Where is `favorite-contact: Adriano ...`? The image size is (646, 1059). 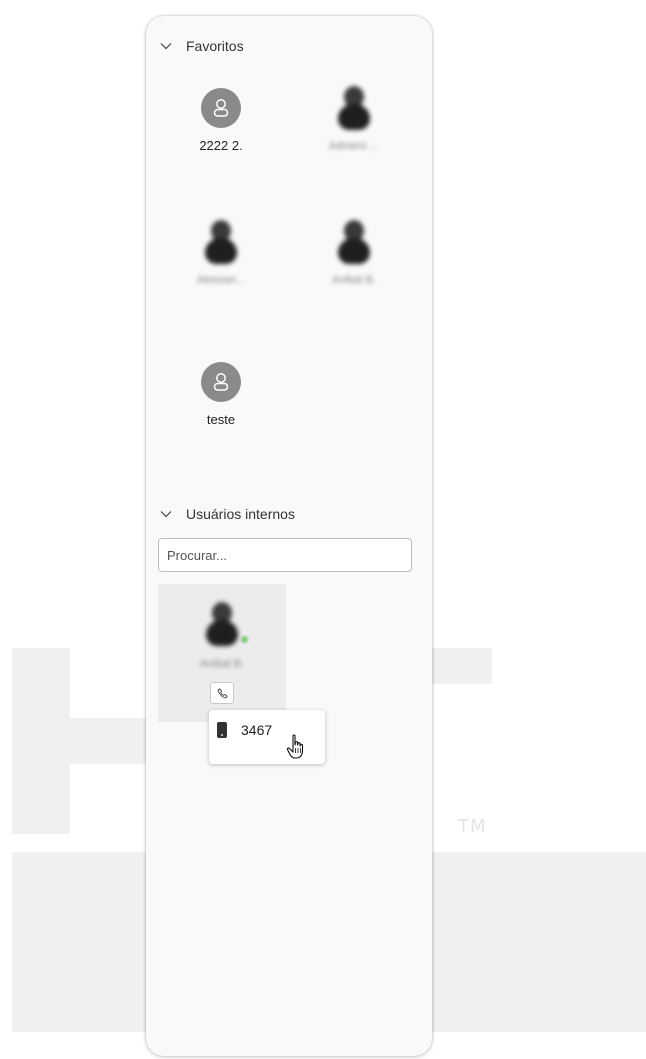 favorite-contact: Adriano ... is located at coordinates (354, 118).